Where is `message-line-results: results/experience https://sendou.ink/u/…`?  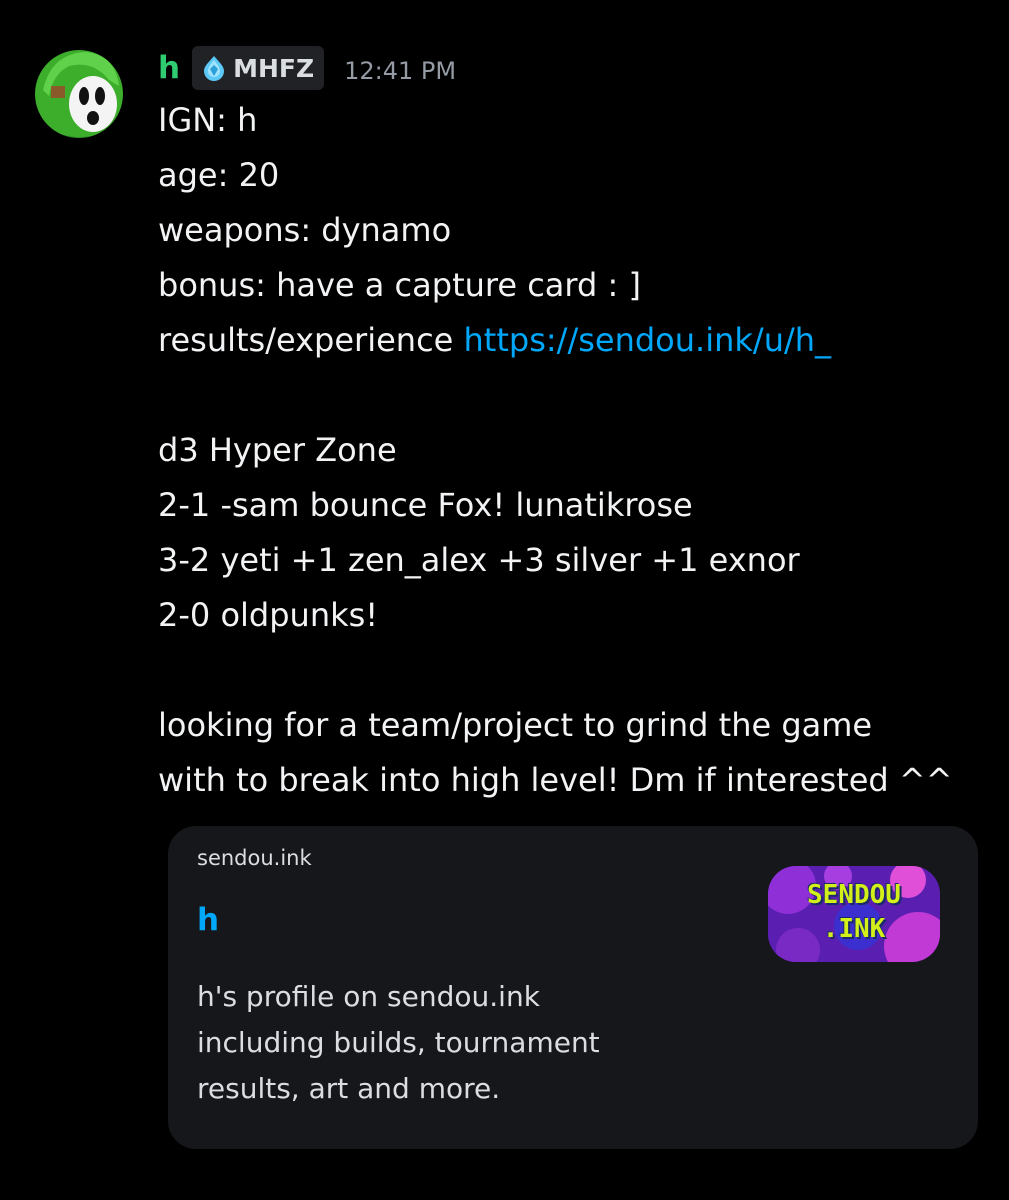 message-line-results: results/experience https://sendou.ink/u/… is located at coordinates (578, 340).